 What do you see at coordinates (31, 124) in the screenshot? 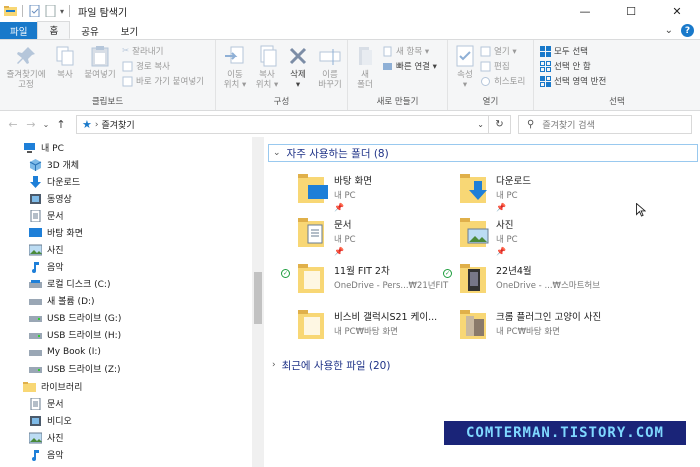
I see `forward-arrow-icon: →` at bounding box center [31, 124].